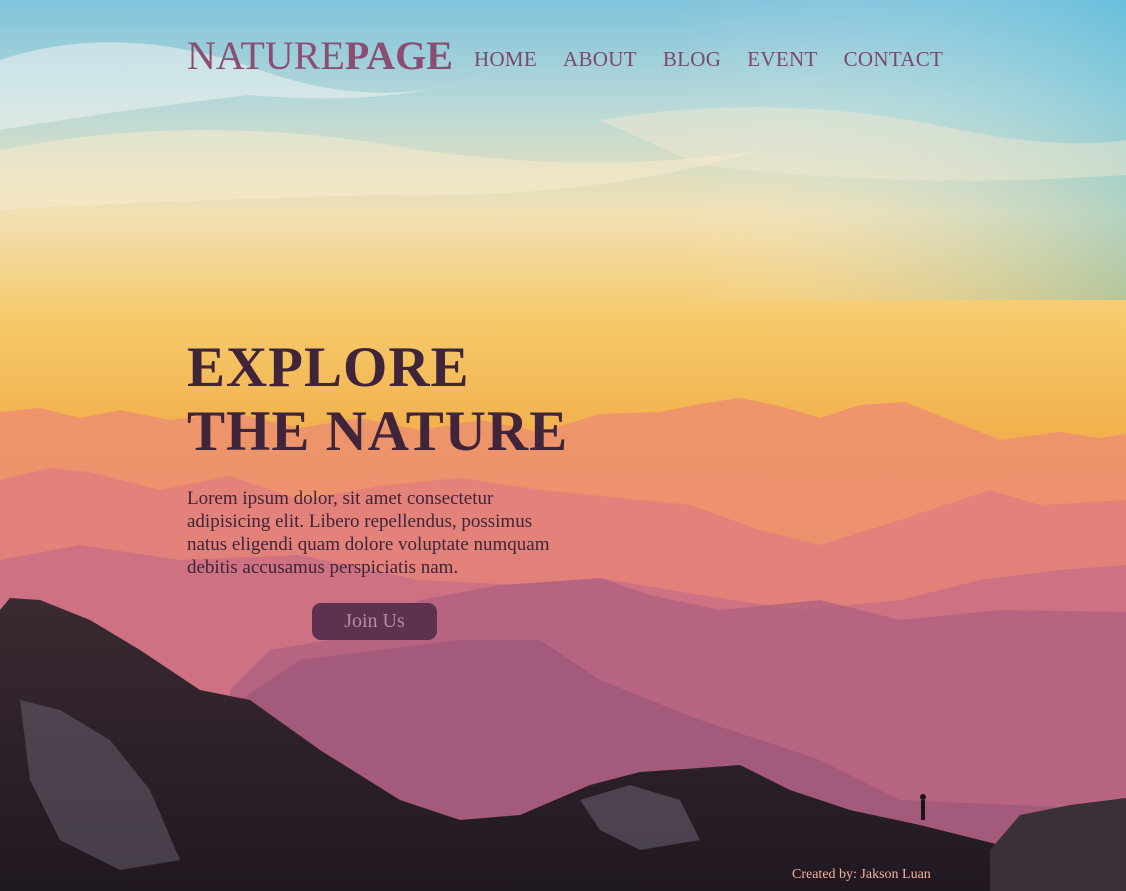  Describe the element at coordinates (374, 621) in the screenshot. I see `join-us-button: Join Us` at that location.